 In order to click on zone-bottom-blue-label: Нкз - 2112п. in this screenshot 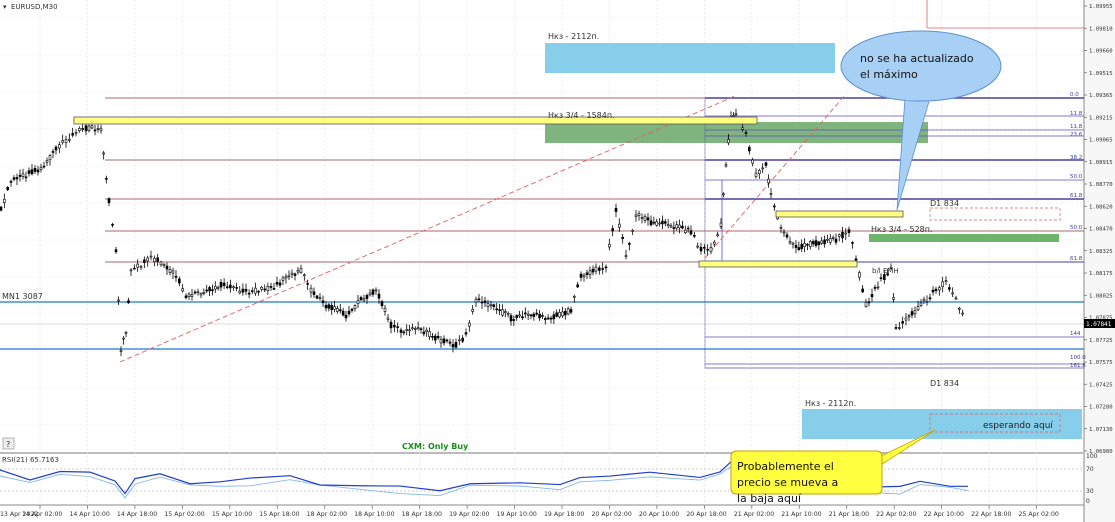, I will do `click(830, 403)`.